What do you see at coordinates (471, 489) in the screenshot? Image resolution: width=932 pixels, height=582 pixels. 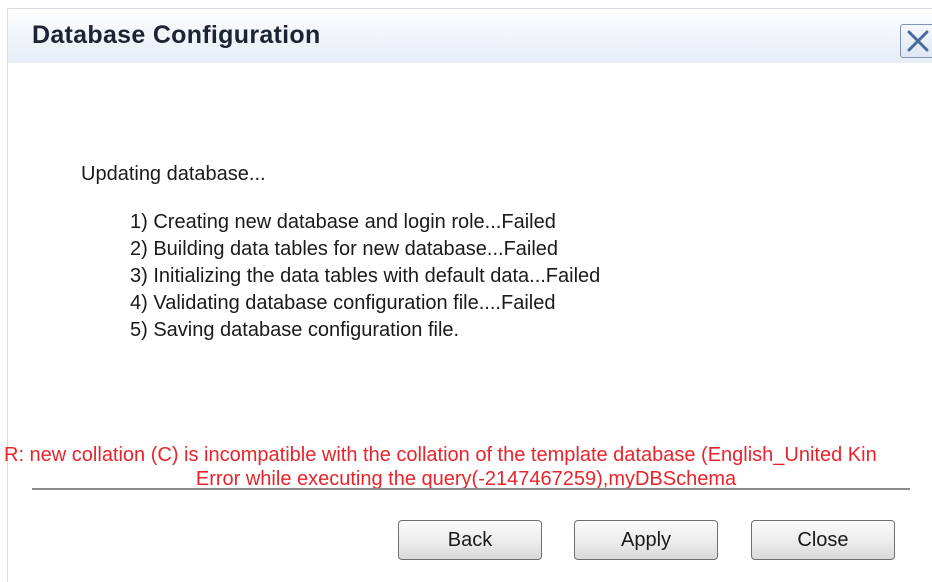 I see `divider` at bounding box center [471, 489].